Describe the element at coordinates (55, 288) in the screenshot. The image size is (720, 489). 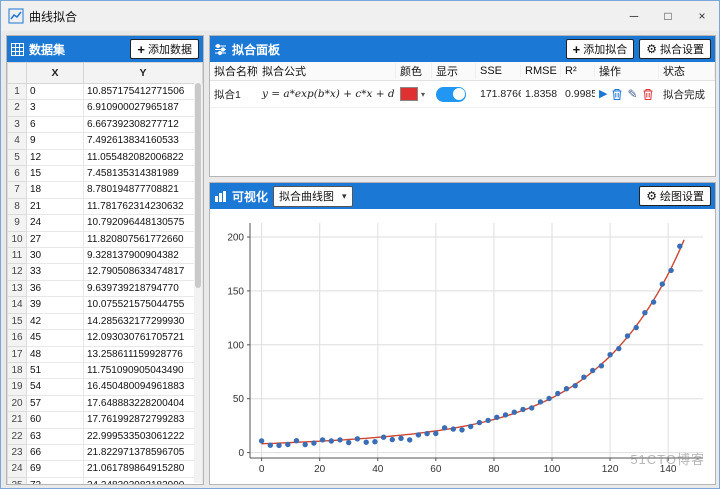
I see `x-cell: 36` at that location.